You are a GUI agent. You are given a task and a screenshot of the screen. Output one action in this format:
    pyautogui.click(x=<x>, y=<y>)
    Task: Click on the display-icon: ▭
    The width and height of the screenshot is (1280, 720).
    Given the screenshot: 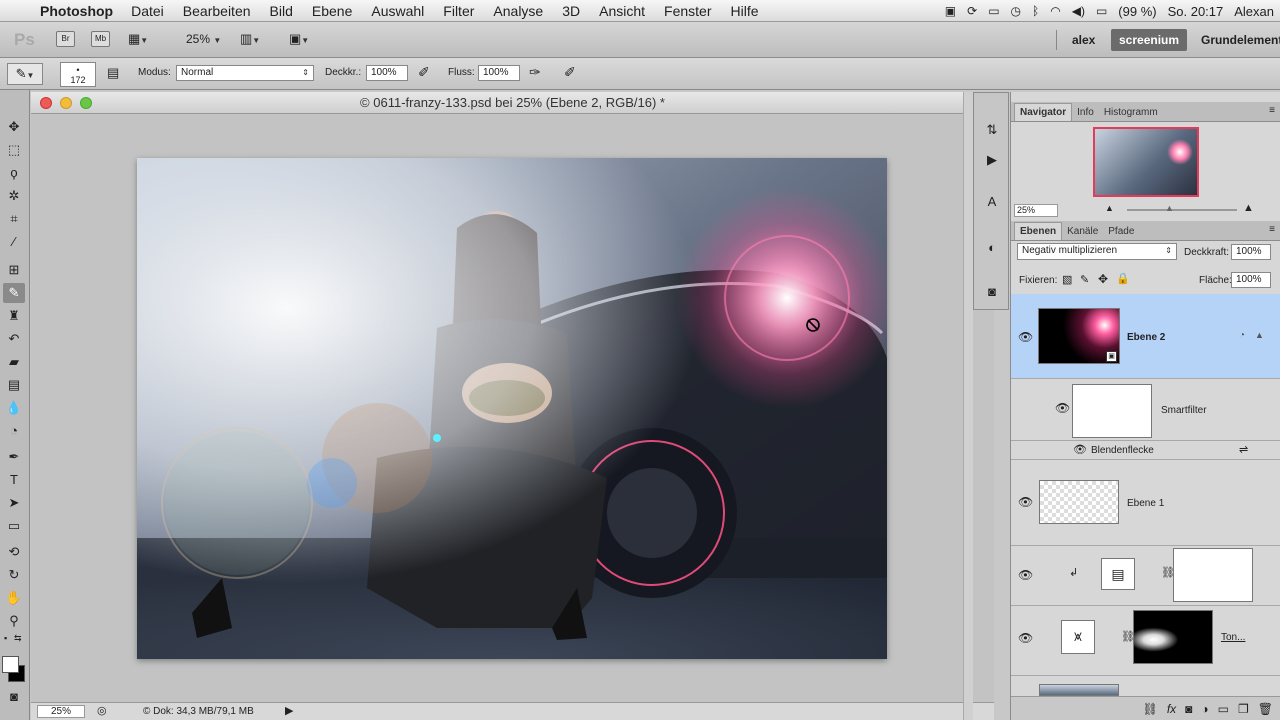 What is the action you would take?
    pyautogui.click(x=993, y=11)
    